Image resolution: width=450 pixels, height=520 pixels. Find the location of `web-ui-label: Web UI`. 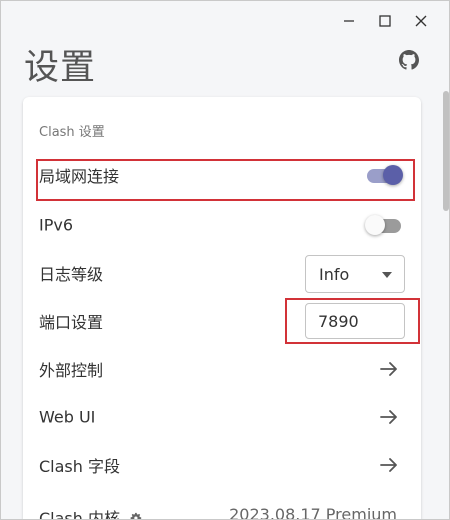

web-ui-label: Web UI is located at coordinates (67, 417).